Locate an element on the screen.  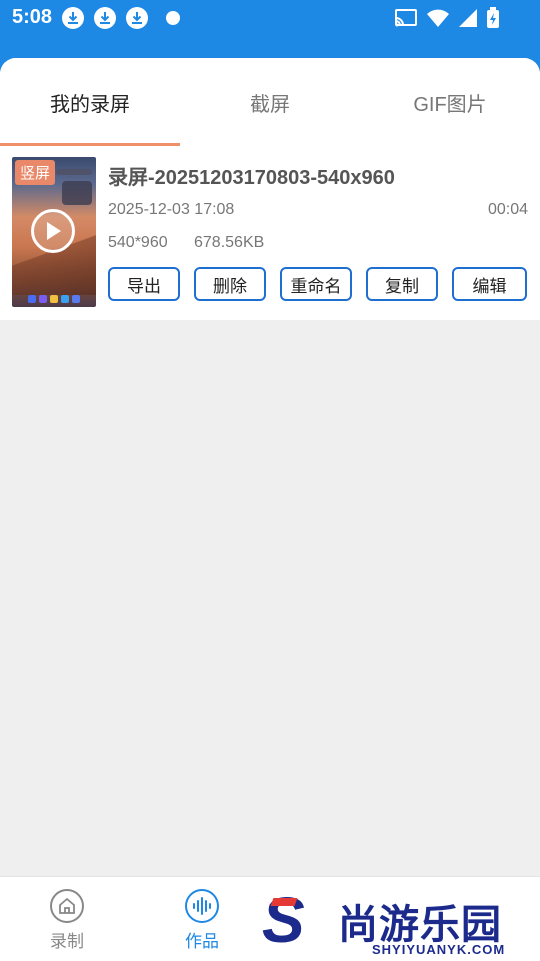
status-time: 5:08 is located at coordinates (32, 17).